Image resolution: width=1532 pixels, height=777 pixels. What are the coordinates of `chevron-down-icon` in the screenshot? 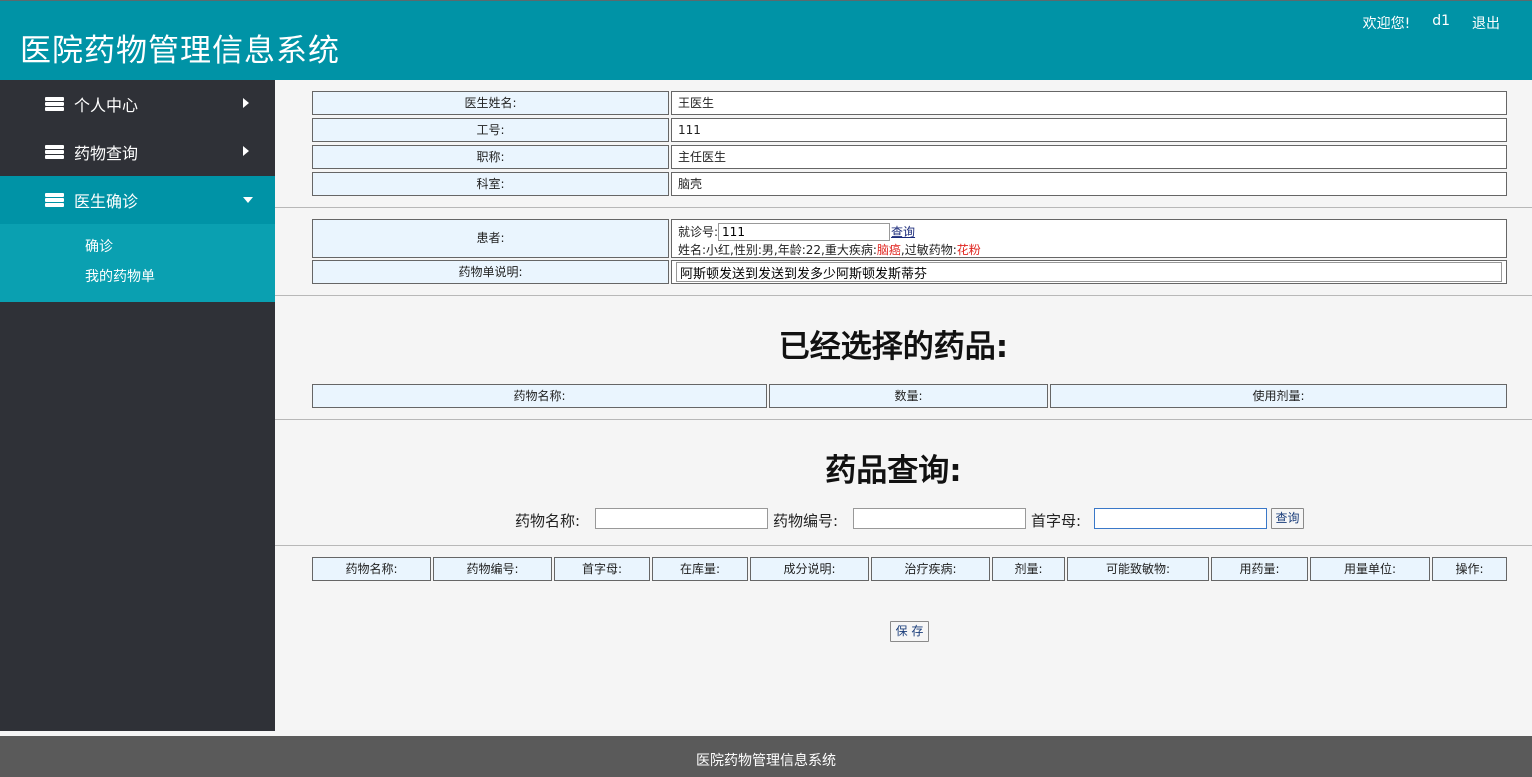 It's located at (248, 200).